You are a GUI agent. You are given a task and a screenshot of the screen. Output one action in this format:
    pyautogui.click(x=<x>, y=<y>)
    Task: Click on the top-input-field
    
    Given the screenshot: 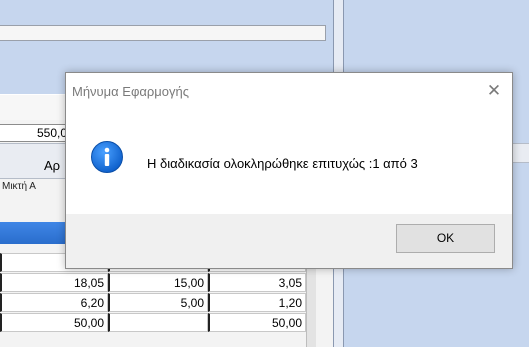 What is the action you would take?
    pyautogui.click(x=163, y=33)
    